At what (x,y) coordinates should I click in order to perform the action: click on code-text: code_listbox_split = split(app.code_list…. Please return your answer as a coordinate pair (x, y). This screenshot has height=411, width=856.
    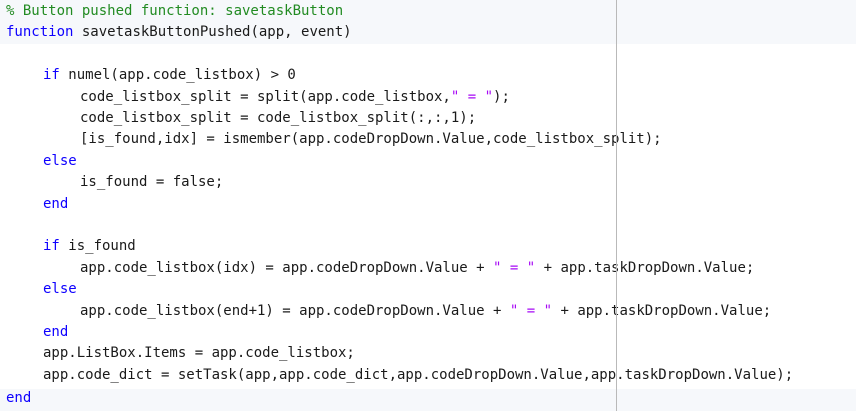
    Looking at the image, I should click on (265, 96).